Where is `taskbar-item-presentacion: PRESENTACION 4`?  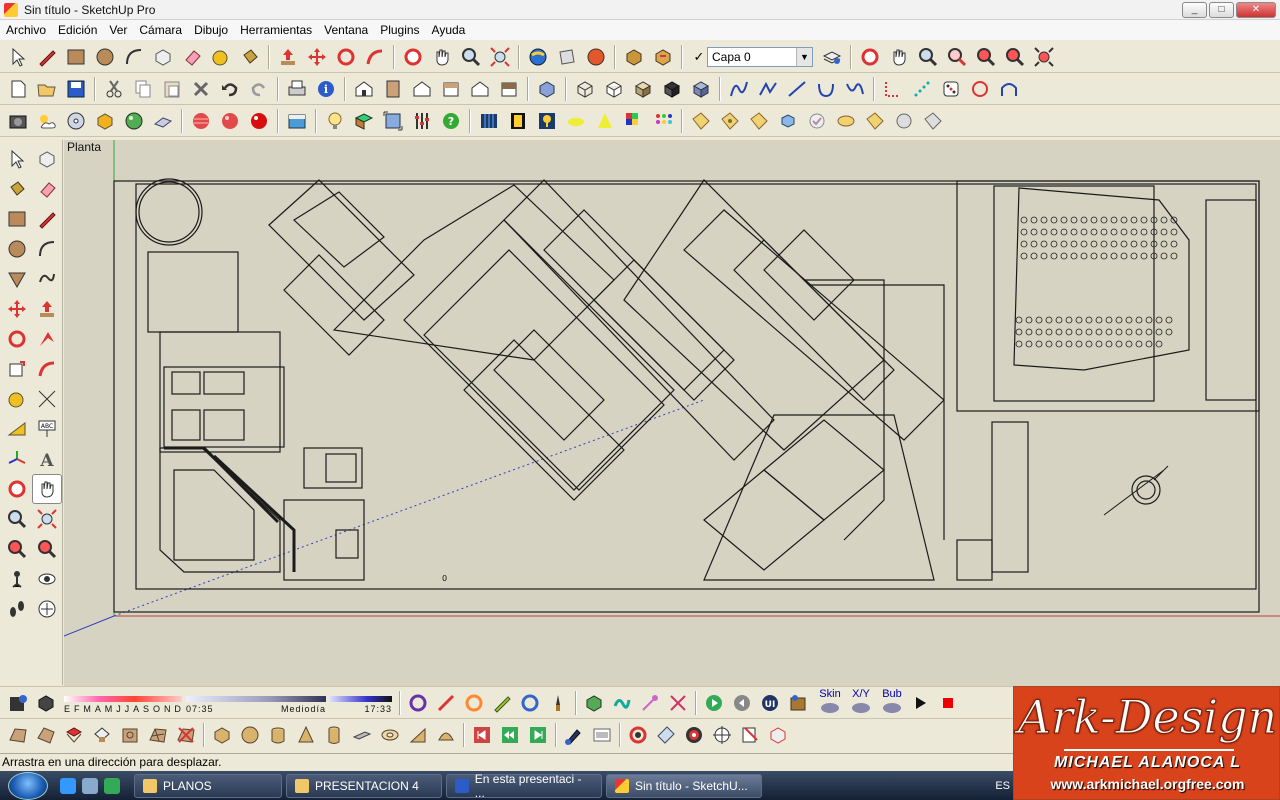 taskbar-item-presentacion: PRESENTACION 4 is located at coordinates (364, 785).